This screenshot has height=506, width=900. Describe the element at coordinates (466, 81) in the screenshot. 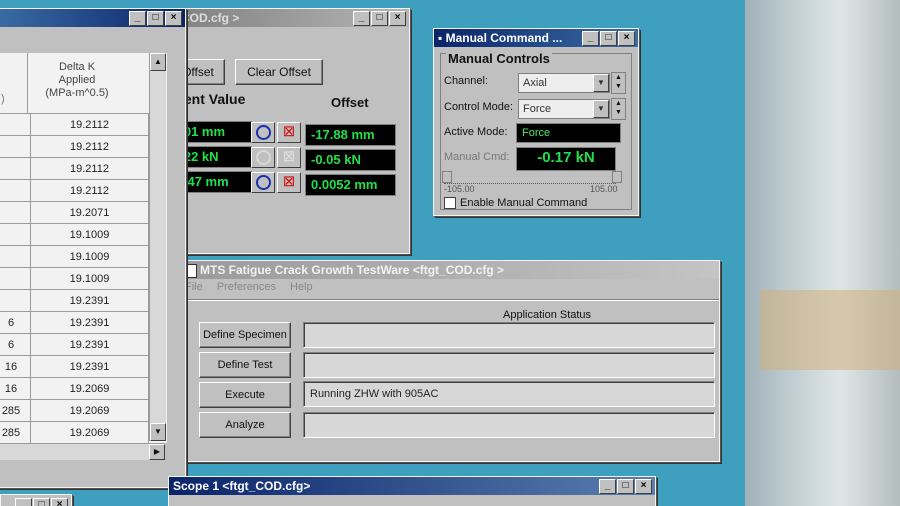

I see `channel-label: Channel:` at that location.